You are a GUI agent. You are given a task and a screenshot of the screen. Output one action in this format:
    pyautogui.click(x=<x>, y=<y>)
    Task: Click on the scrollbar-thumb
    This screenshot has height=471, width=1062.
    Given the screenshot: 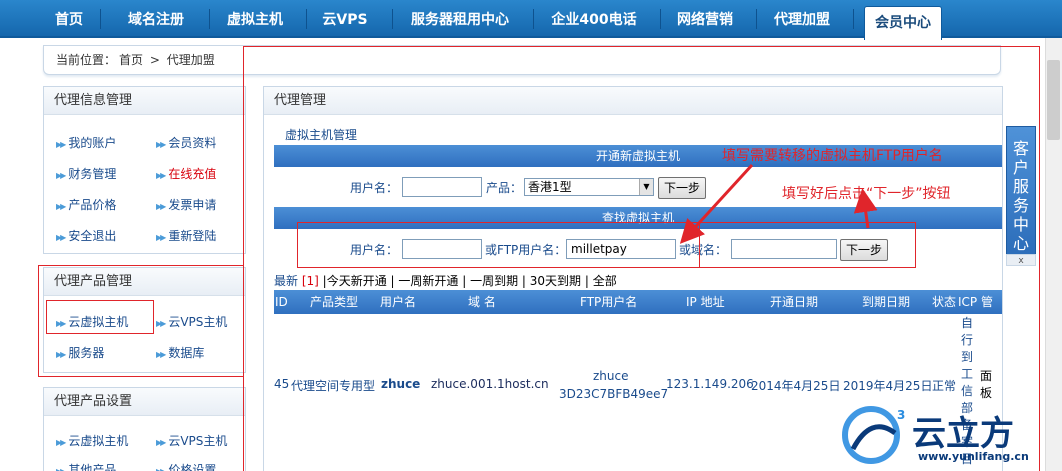 What is the action you would take?
    pyautogui.click(x=1053, y=100)
    